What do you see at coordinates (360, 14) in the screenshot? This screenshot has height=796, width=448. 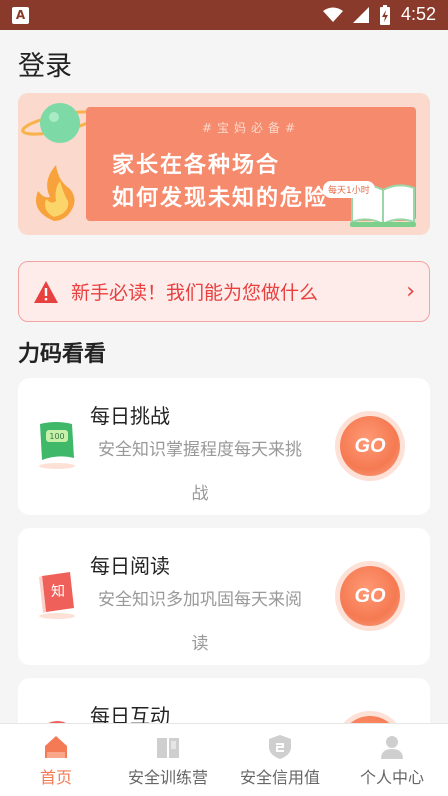 I see `signal-icon` at bounding box center [360, 14].